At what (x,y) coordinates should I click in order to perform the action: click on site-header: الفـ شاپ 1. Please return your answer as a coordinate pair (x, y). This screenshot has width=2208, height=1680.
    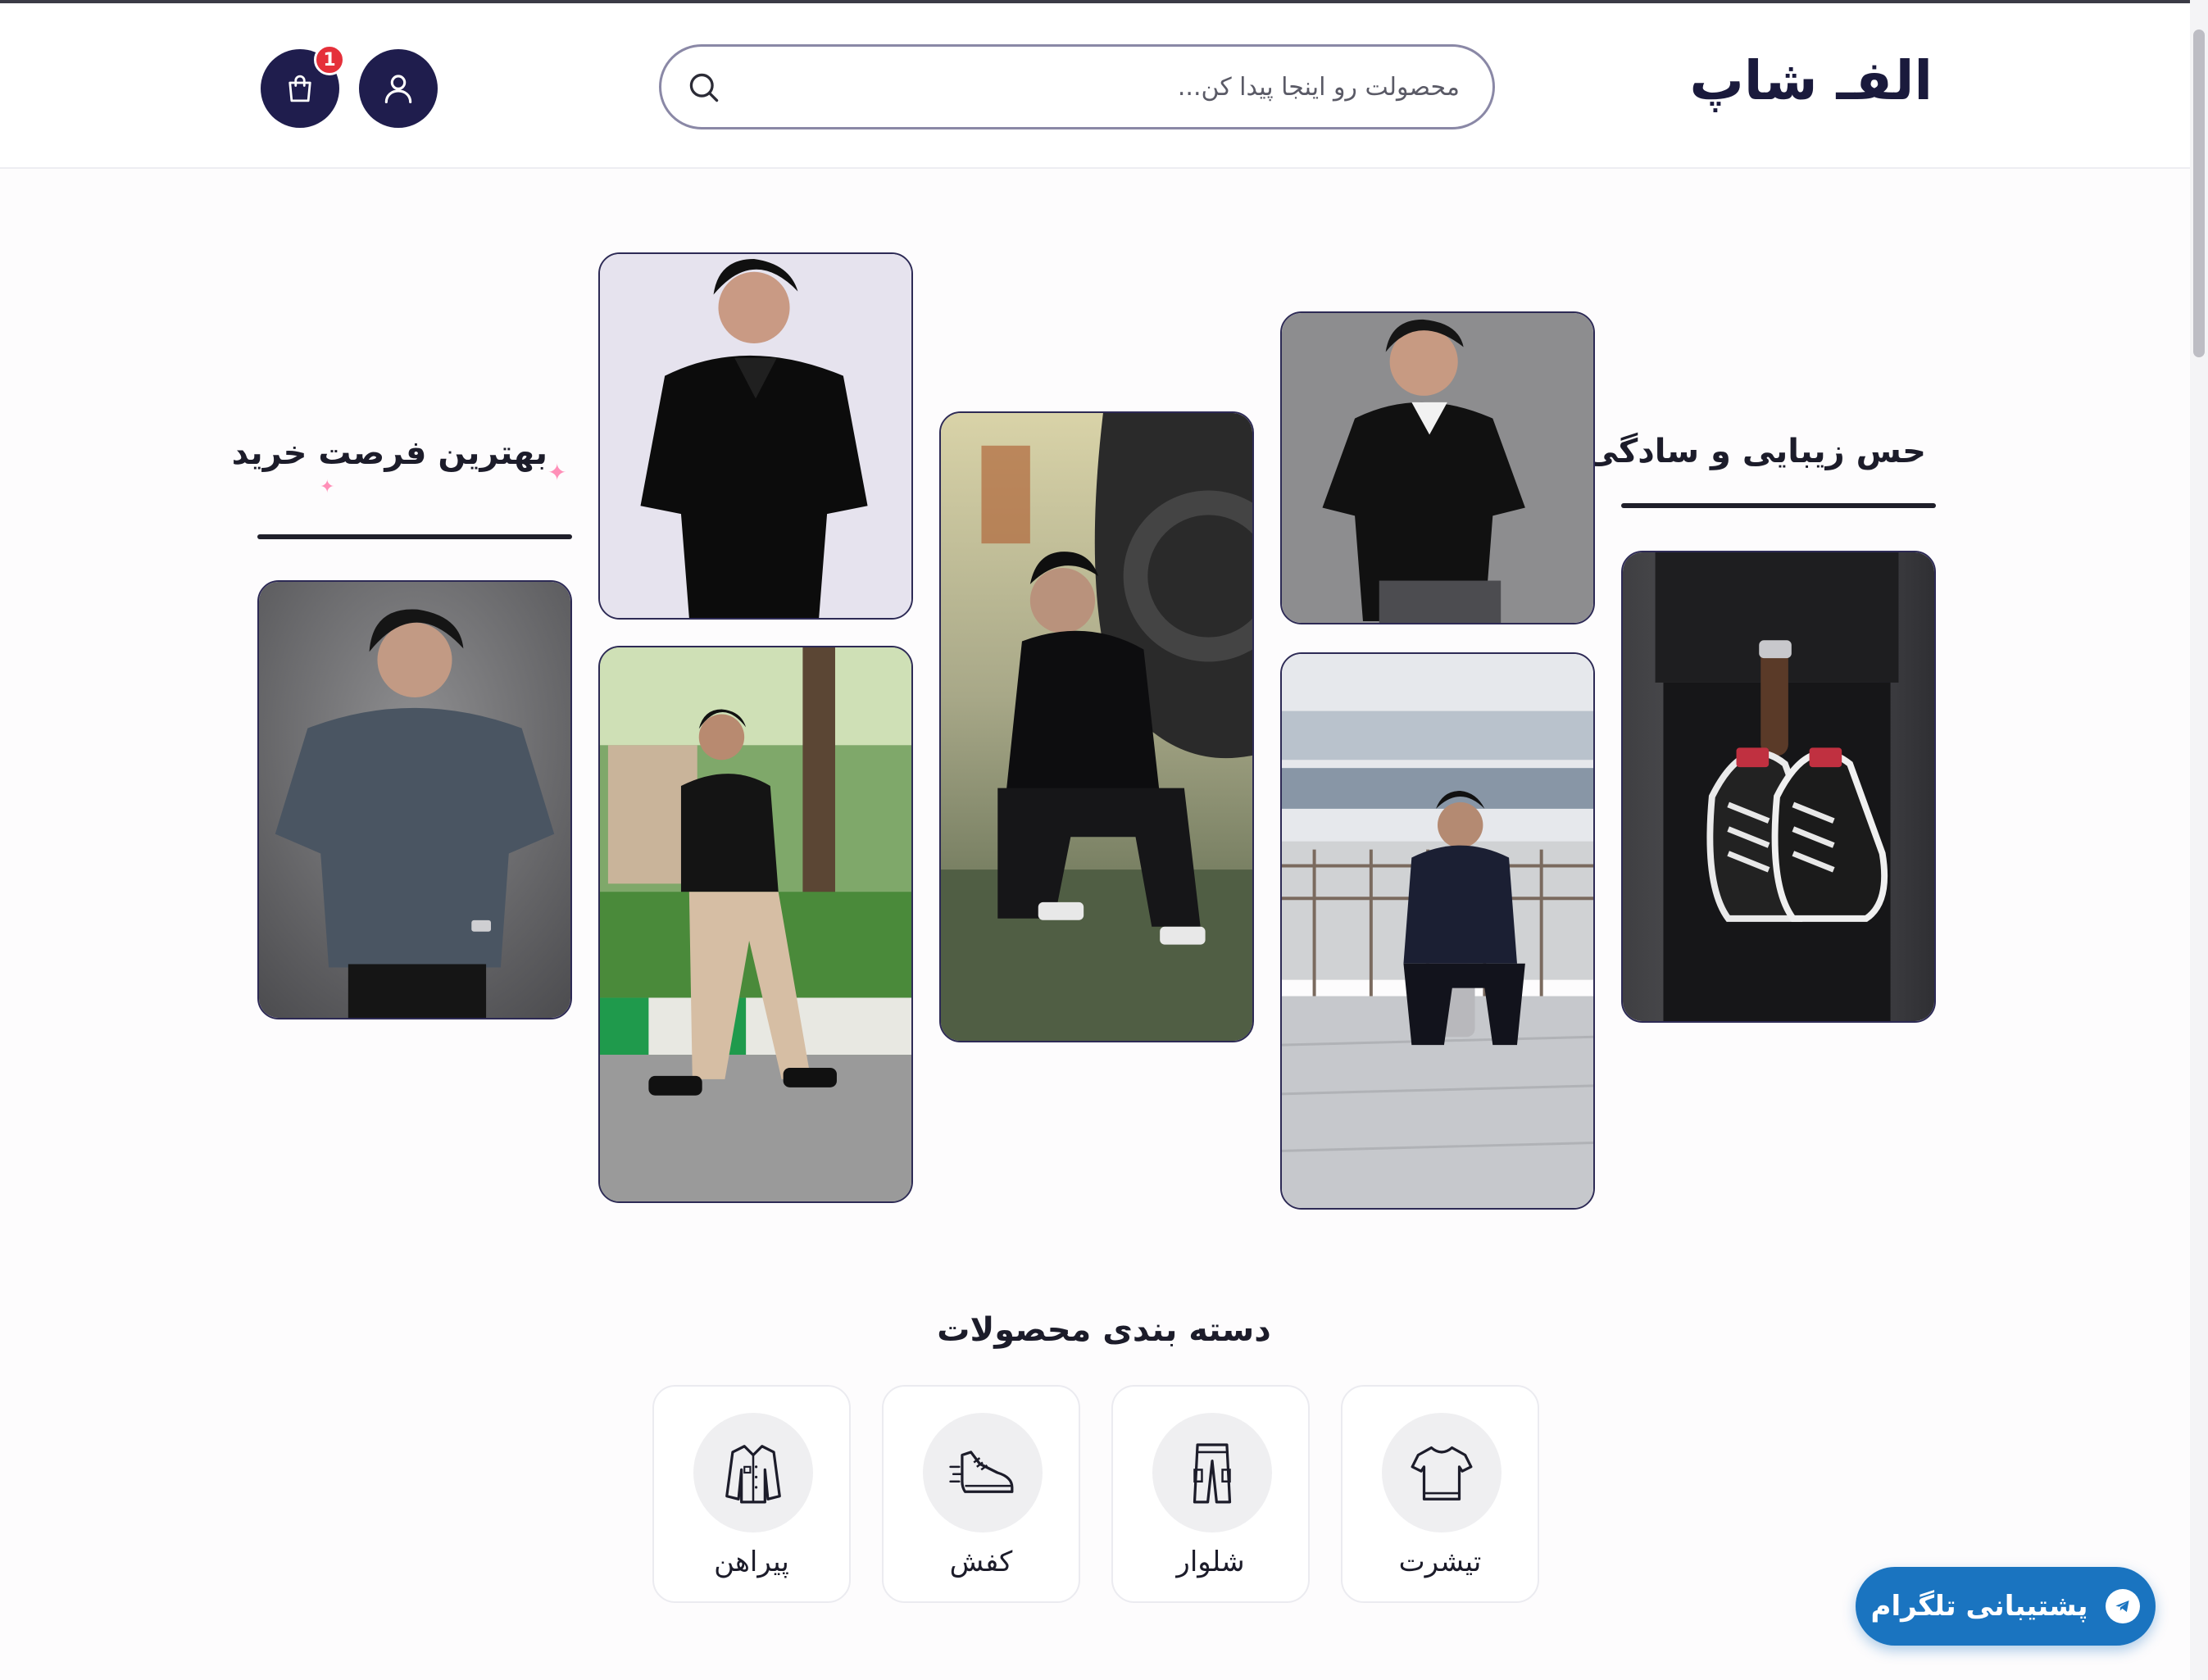
    Looking at the image, I should click on (1104, 86).